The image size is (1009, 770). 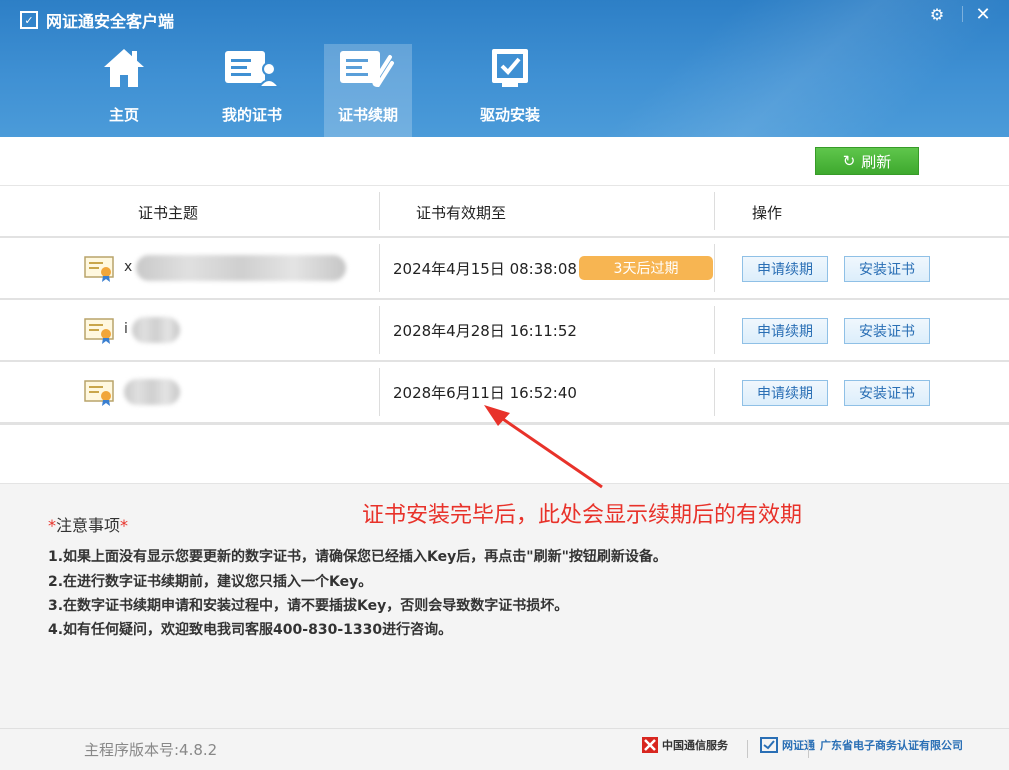 What do you see at coordinates (798, 745) in the screenshot?
I see `partner-name: 网证通` at bounding box center [798, 745].